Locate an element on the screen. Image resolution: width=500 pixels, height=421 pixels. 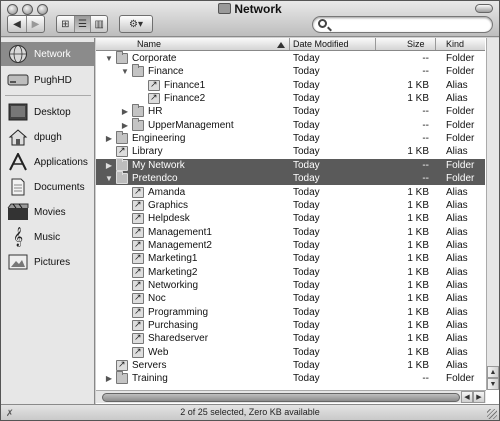
sidebar-item-pughhd: PughHD is located at coordinates (47, 80).